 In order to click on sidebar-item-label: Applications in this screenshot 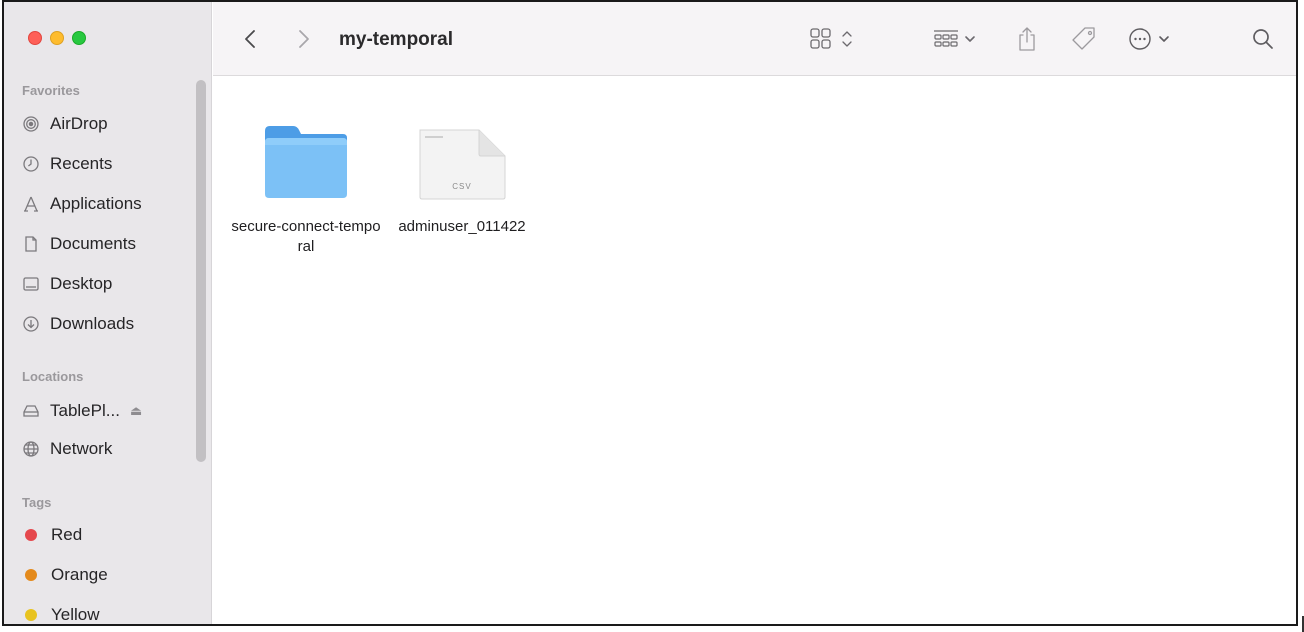, I will do `click(96, 203)`.